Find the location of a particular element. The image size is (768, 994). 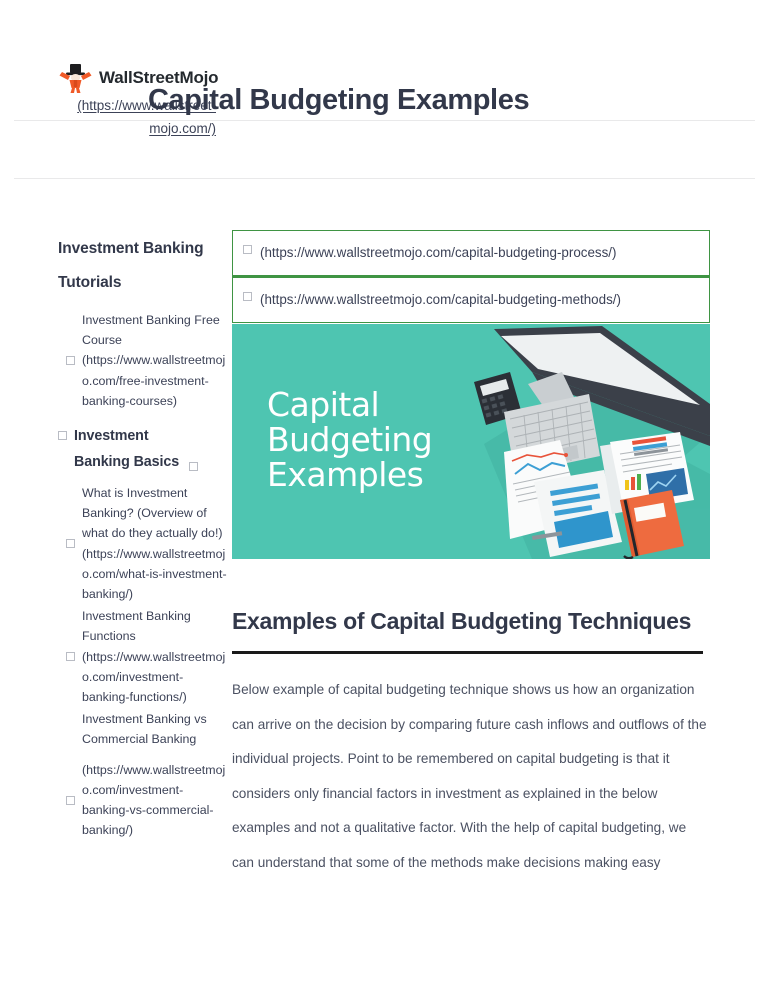

sidebar-category-label-line2: Banking Basics is located at coordinates (127, 462).